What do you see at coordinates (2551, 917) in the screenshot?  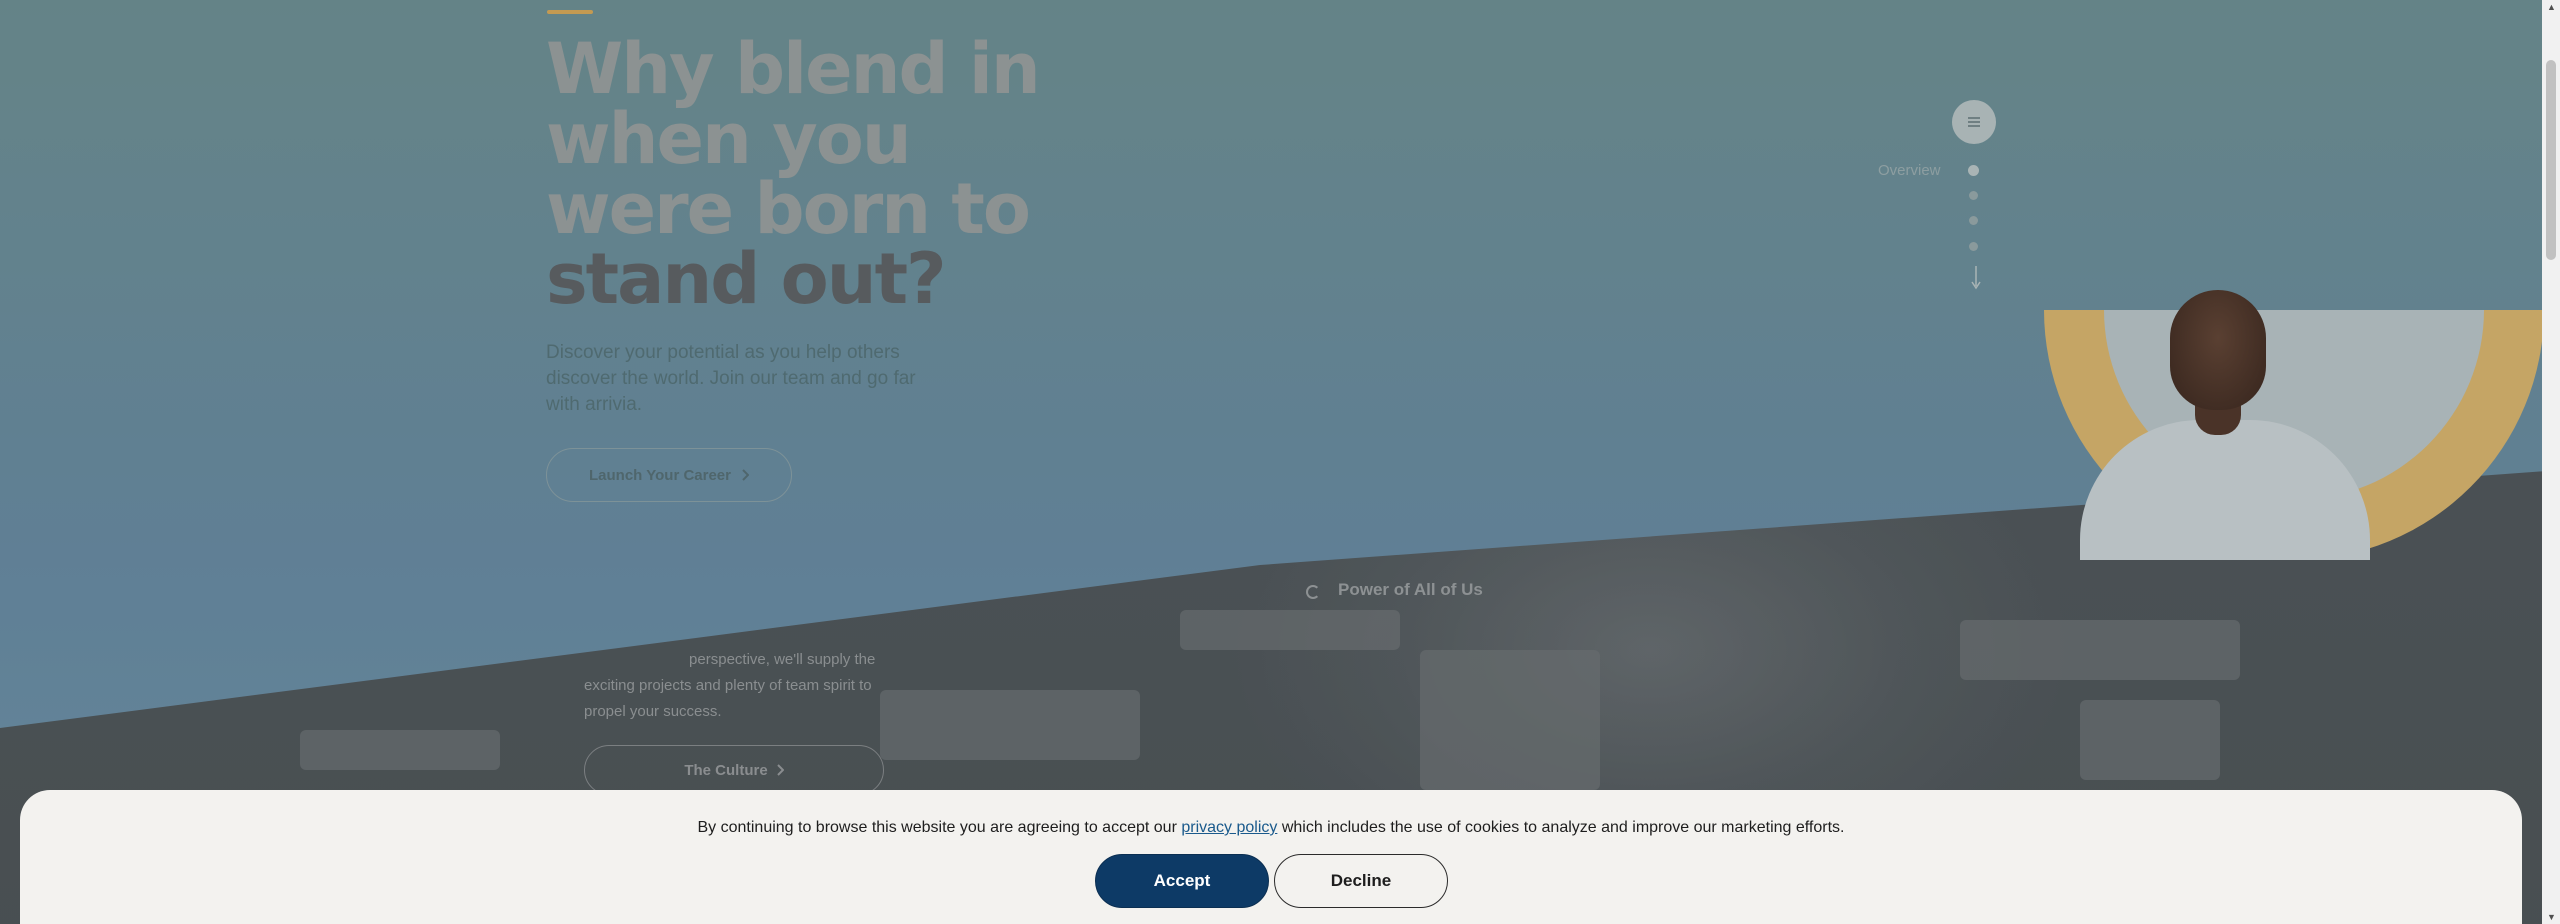 I see `scroll-down-icon: ▼` at bounding box center [2551, 917].